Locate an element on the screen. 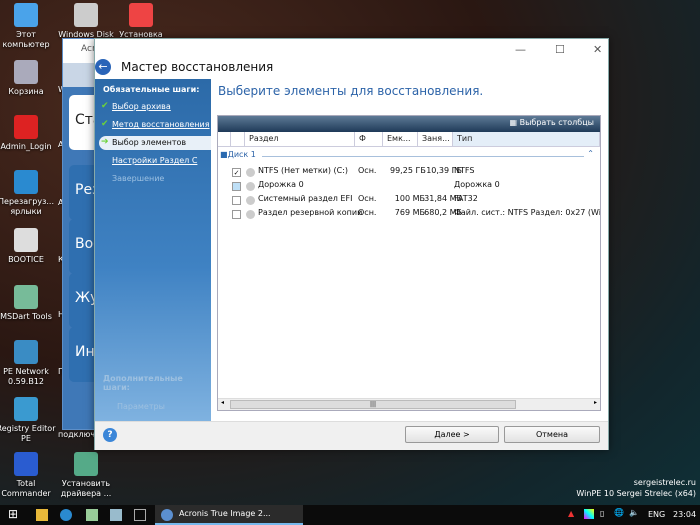 The height and width of the screenshot is (525, 700). color-tray-icon is located at coordinates (589, 514).